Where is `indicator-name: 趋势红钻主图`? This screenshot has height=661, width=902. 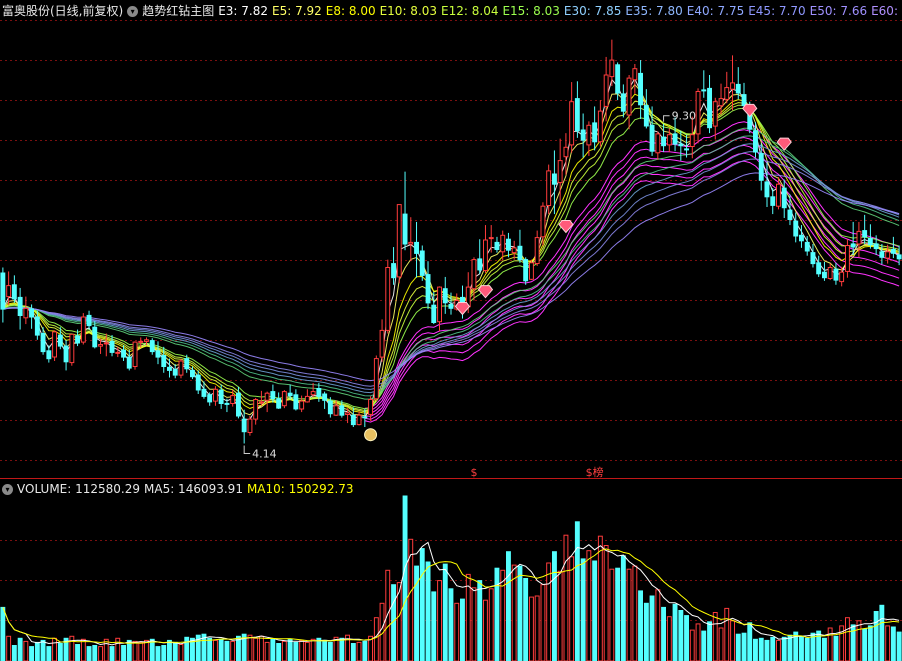
indicator-name: 趋势红钻主图 is located at coordinates (178, 11).